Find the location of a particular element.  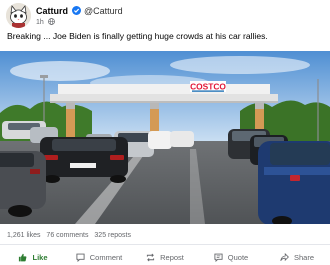

post-stats: 1,261 likes 76 comments 325 reposts is located at coordinates (71, 235).